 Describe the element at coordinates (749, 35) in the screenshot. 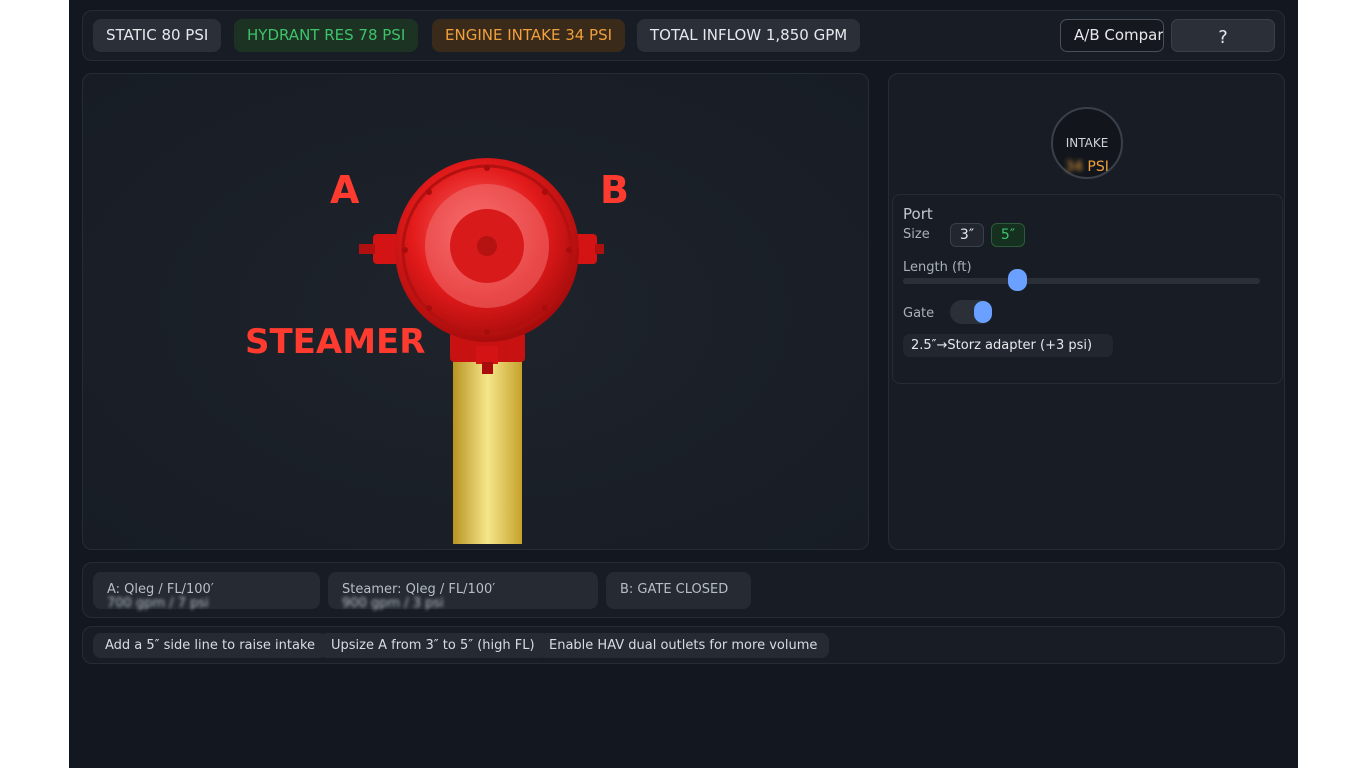

I see `total-inflow-badge: TOTAL INFLOW 1,850 GPM` at that location.